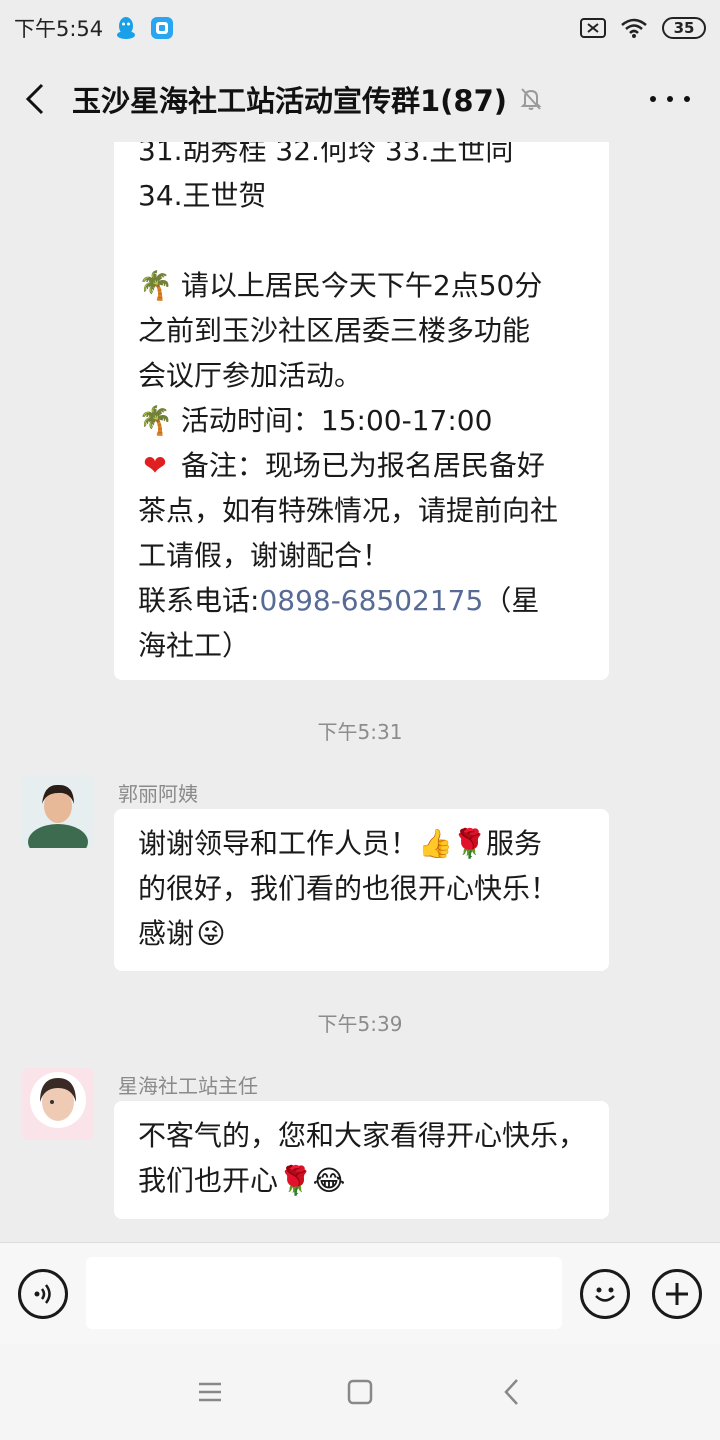 The image size is (720, 1440). I want to click on back-button, so click(35, 99).